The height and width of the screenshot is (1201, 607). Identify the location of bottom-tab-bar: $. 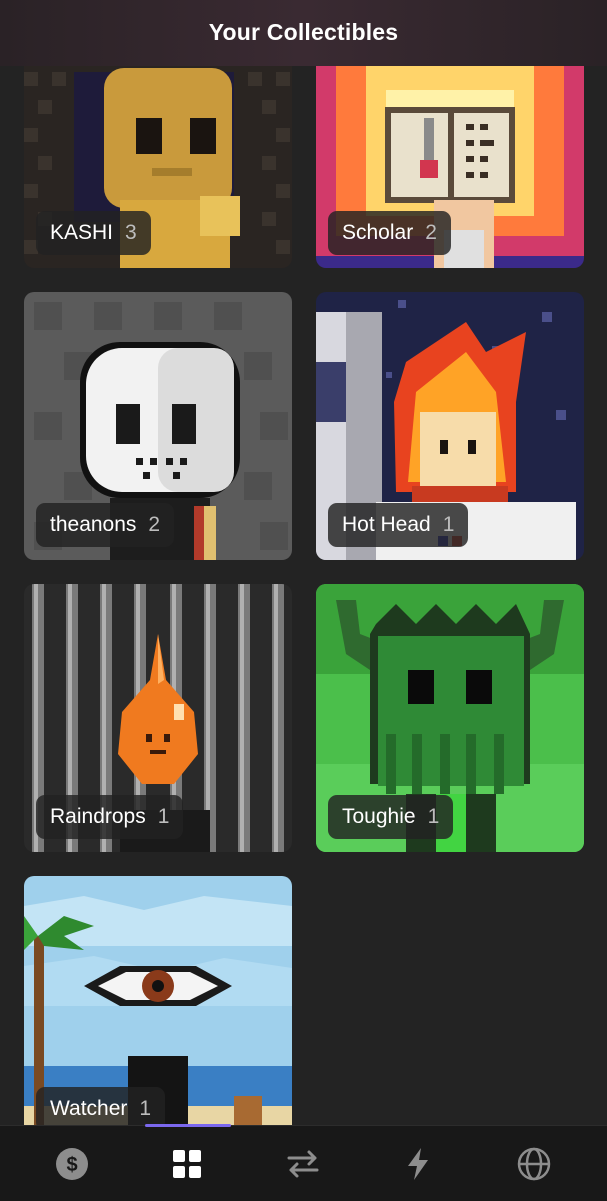
(303, 1162).